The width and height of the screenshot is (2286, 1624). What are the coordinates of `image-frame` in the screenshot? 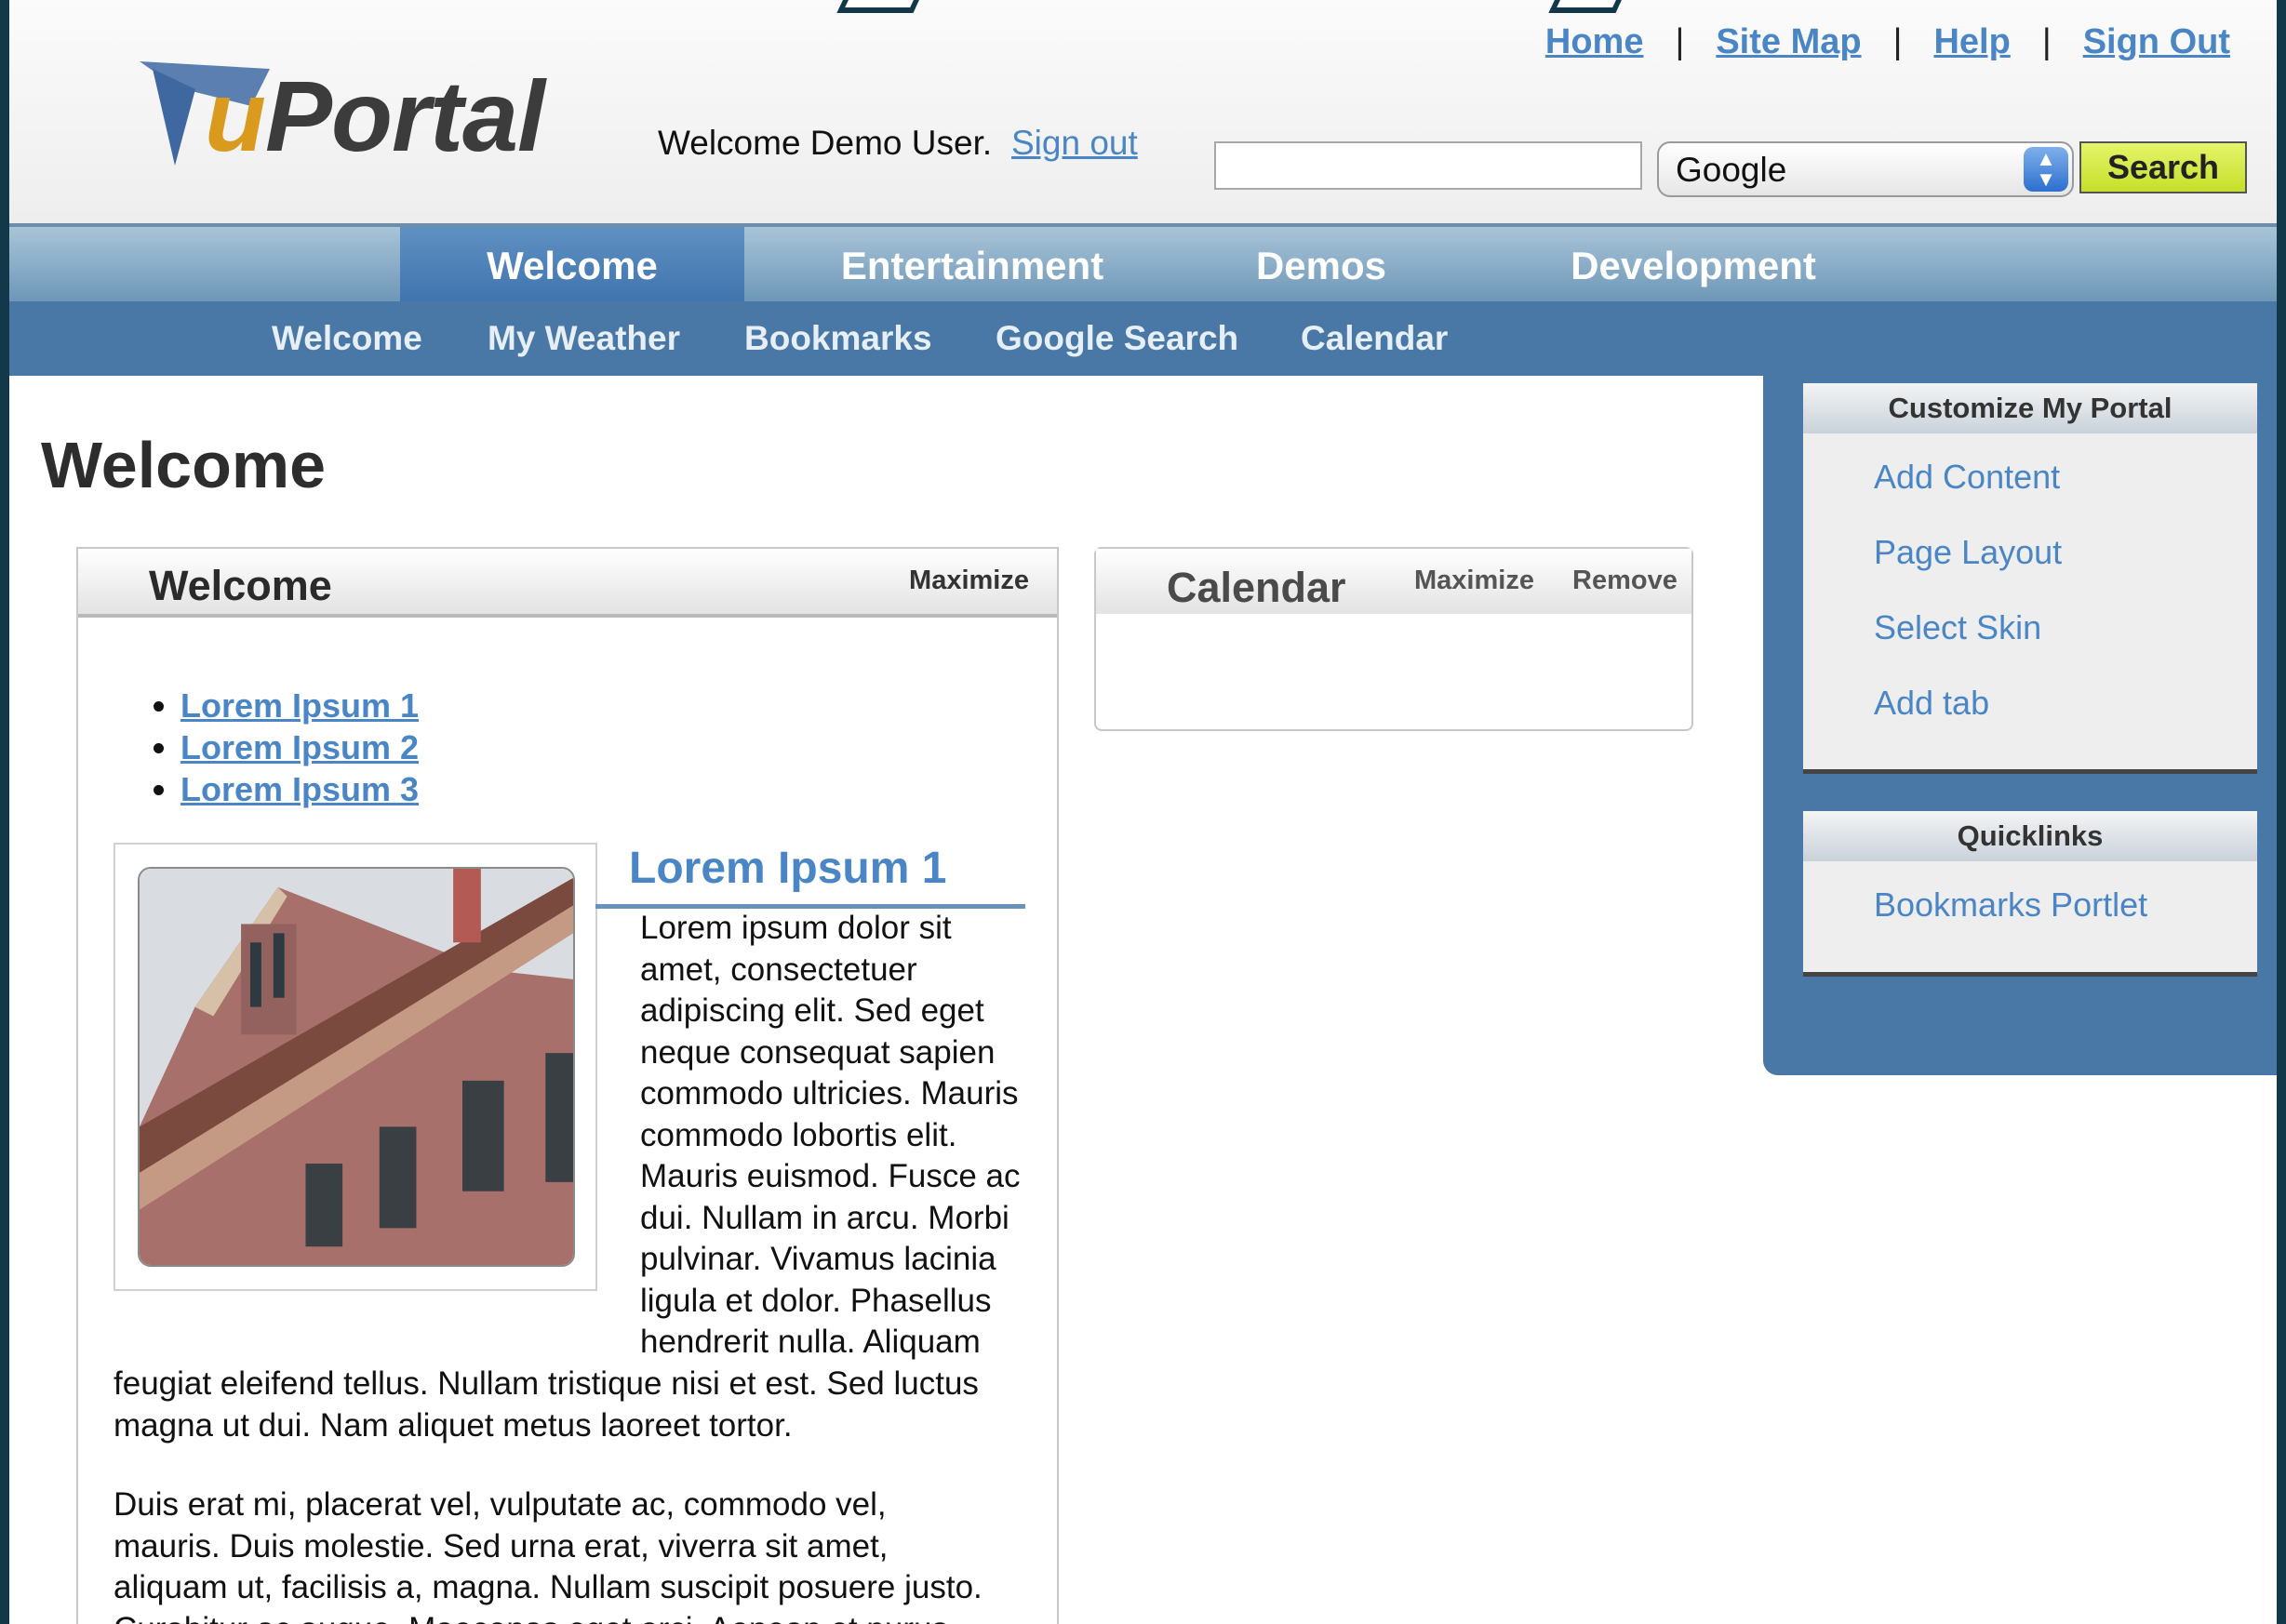 It's located at (356, 1067).